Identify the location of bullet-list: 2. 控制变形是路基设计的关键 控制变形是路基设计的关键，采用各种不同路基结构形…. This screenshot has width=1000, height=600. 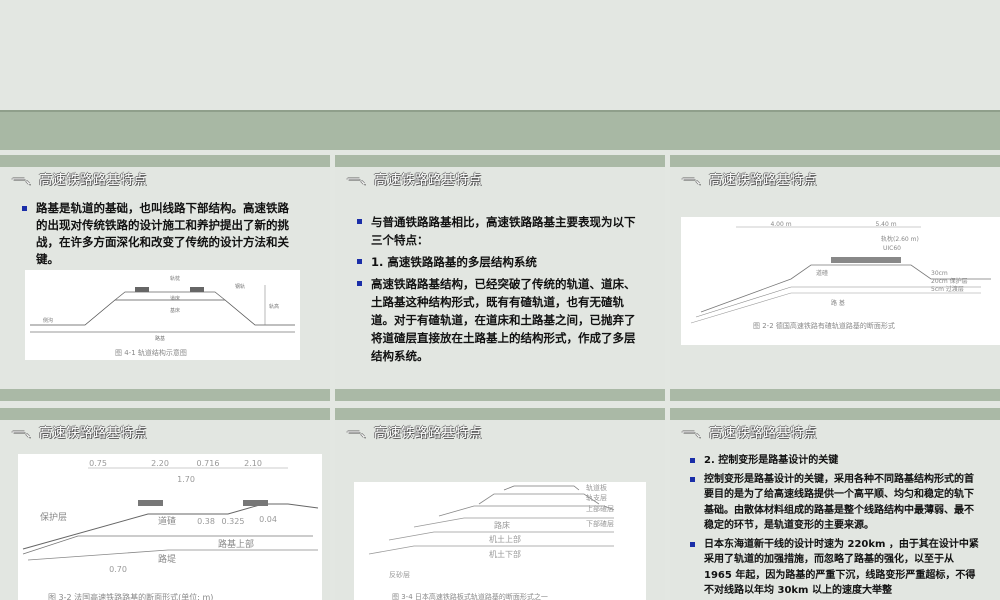
(835, 526).